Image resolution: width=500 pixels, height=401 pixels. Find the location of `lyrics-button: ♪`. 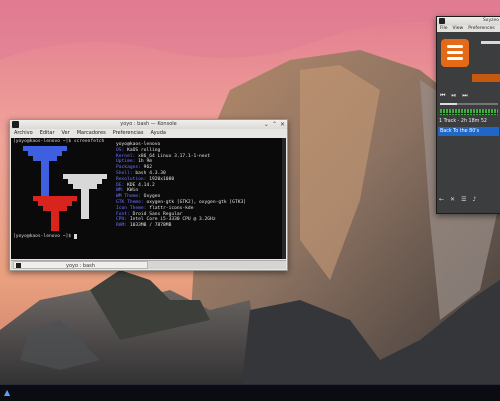

lyrics-button: ♪ is located at coordinates (474, 199).